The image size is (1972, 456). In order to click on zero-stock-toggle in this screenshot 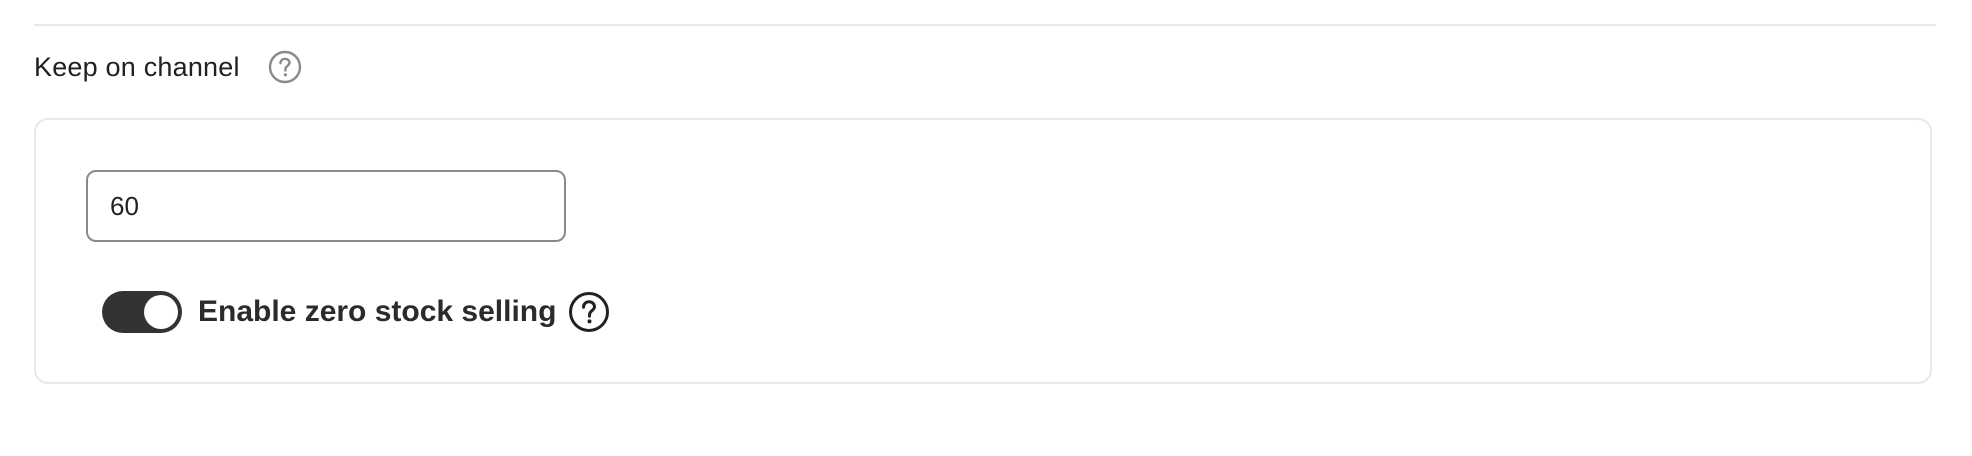, I will do `click(142, 312)`.